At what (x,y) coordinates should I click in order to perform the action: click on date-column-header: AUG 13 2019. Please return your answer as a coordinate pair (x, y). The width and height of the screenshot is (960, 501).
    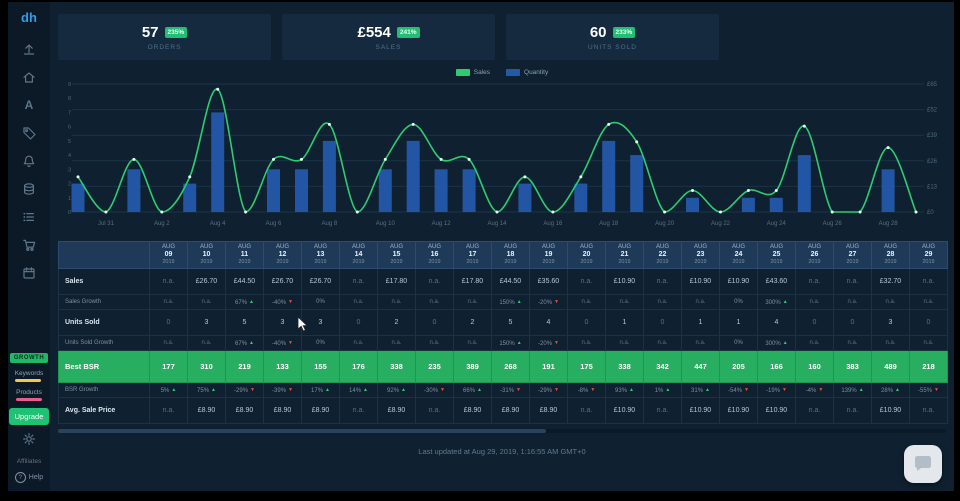
    Looking at the image, I should click on (320, 255).